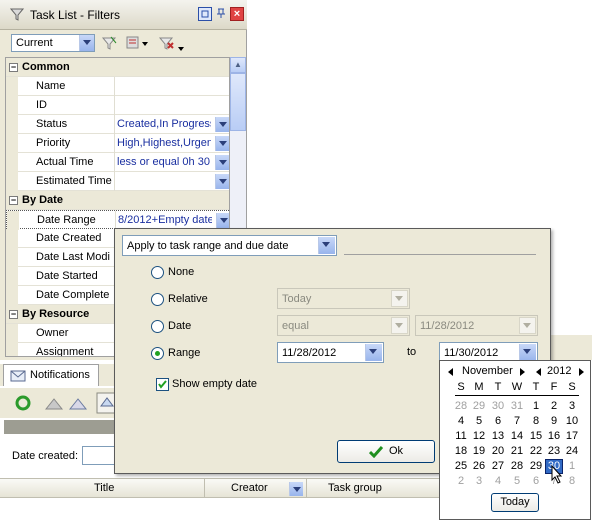  Describe the element at coordinates (54, 404) in the screenshot. I see `mark-read-icon` at that location.